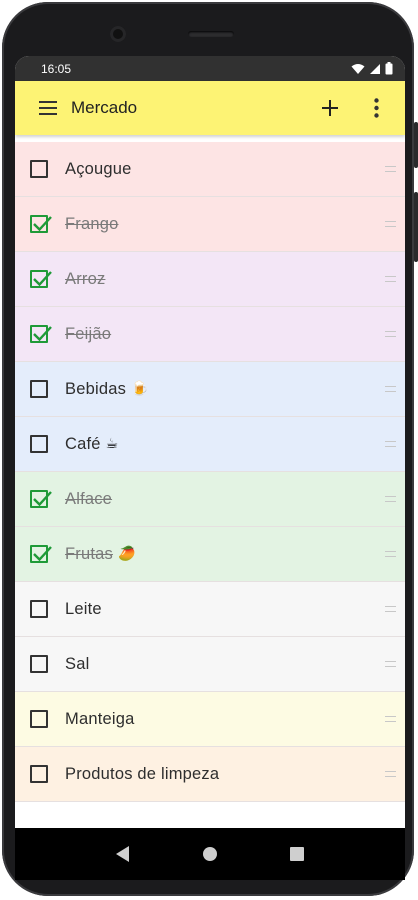 Image resolution: width=418 pixels, height=900 pixels. I want to click on list-item: Frango, so click(210, 224).